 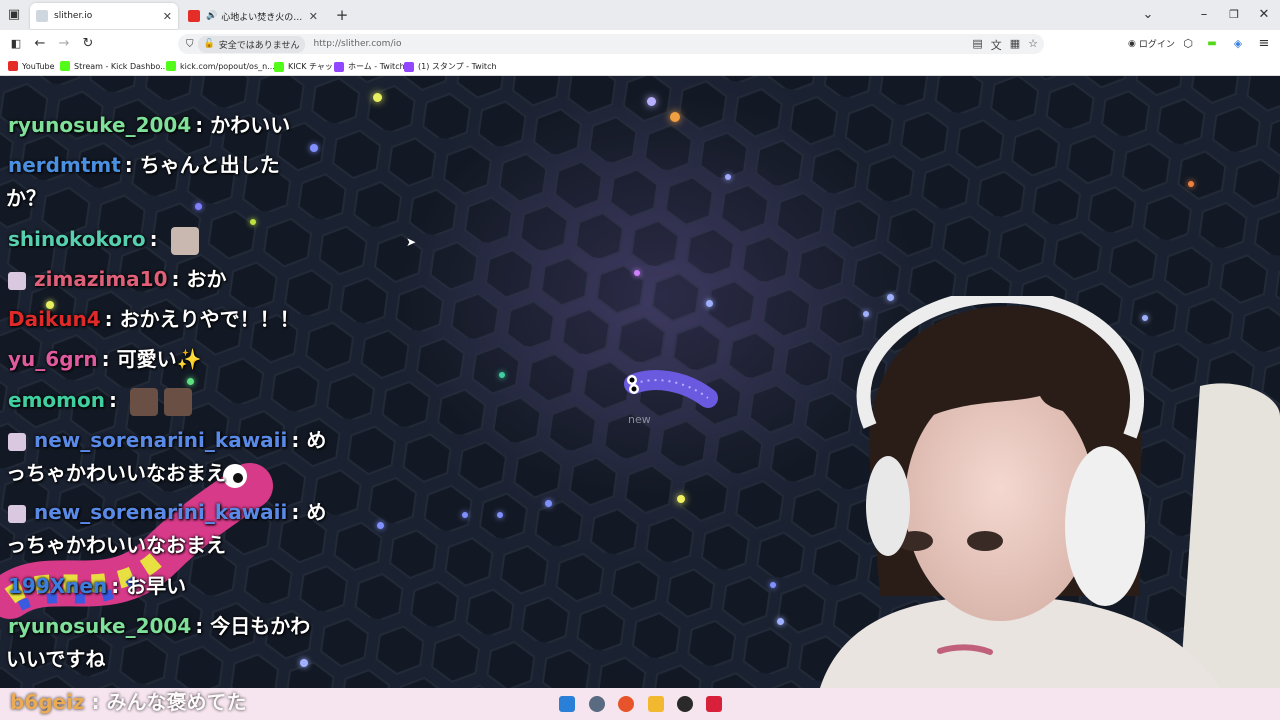 What do you see at coordinates (103, 239) in the screenshot?
I see `chat-message: shinokokoro:` at bounding box center [103, 239].